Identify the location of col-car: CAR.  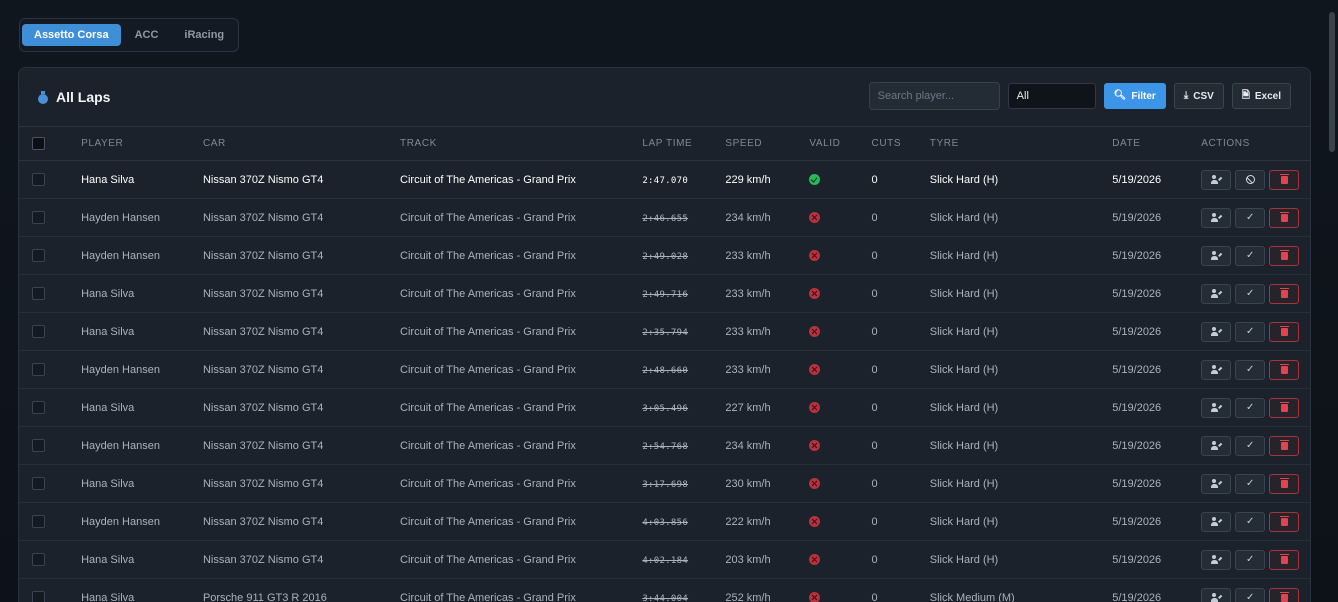
(301, 143).